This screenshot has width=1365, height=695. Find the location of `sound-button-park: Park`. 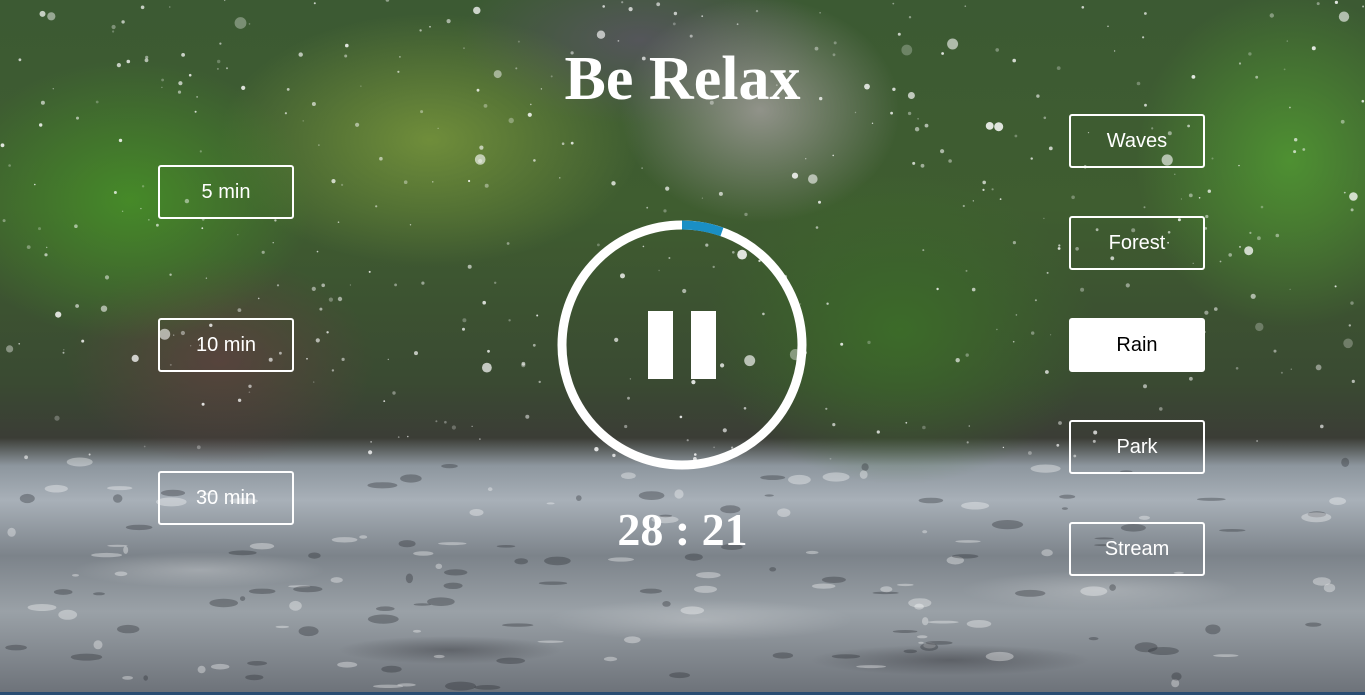

sound-button-park: Park is located at coordinates (1137, 447).